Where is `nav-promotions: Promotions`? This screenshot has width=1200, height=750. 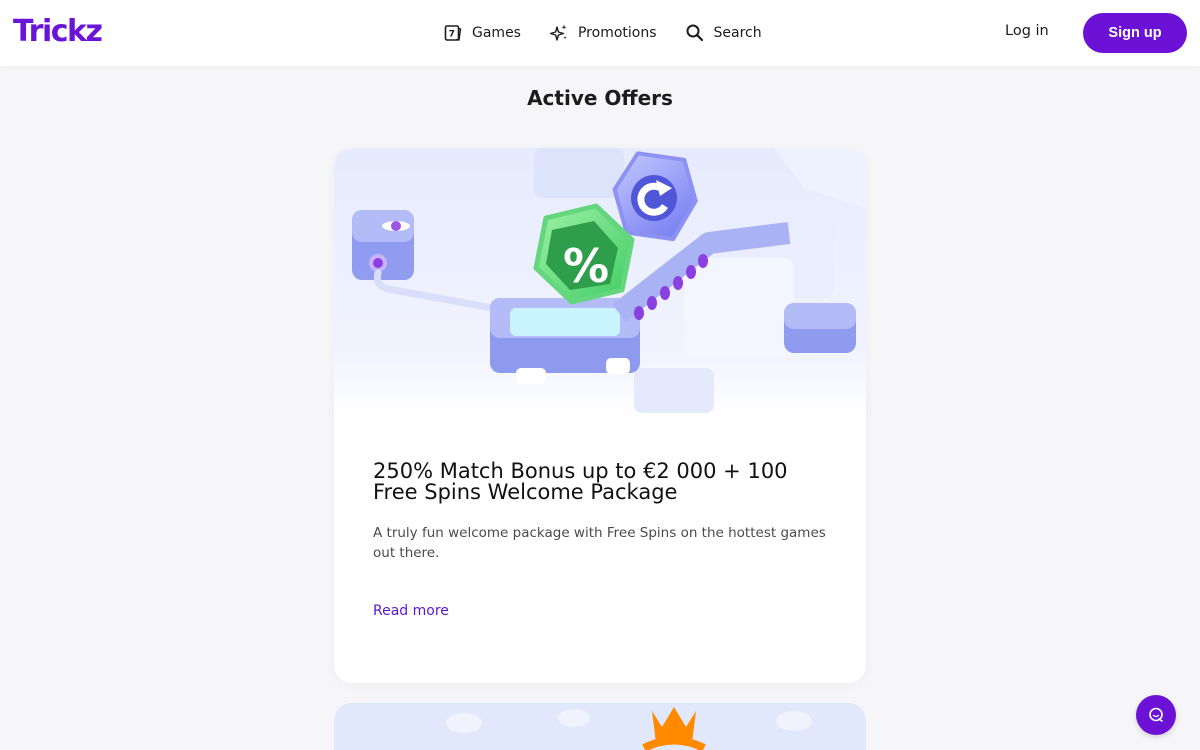
nav-promotions: Promotions is located at coordinates (603, 33).